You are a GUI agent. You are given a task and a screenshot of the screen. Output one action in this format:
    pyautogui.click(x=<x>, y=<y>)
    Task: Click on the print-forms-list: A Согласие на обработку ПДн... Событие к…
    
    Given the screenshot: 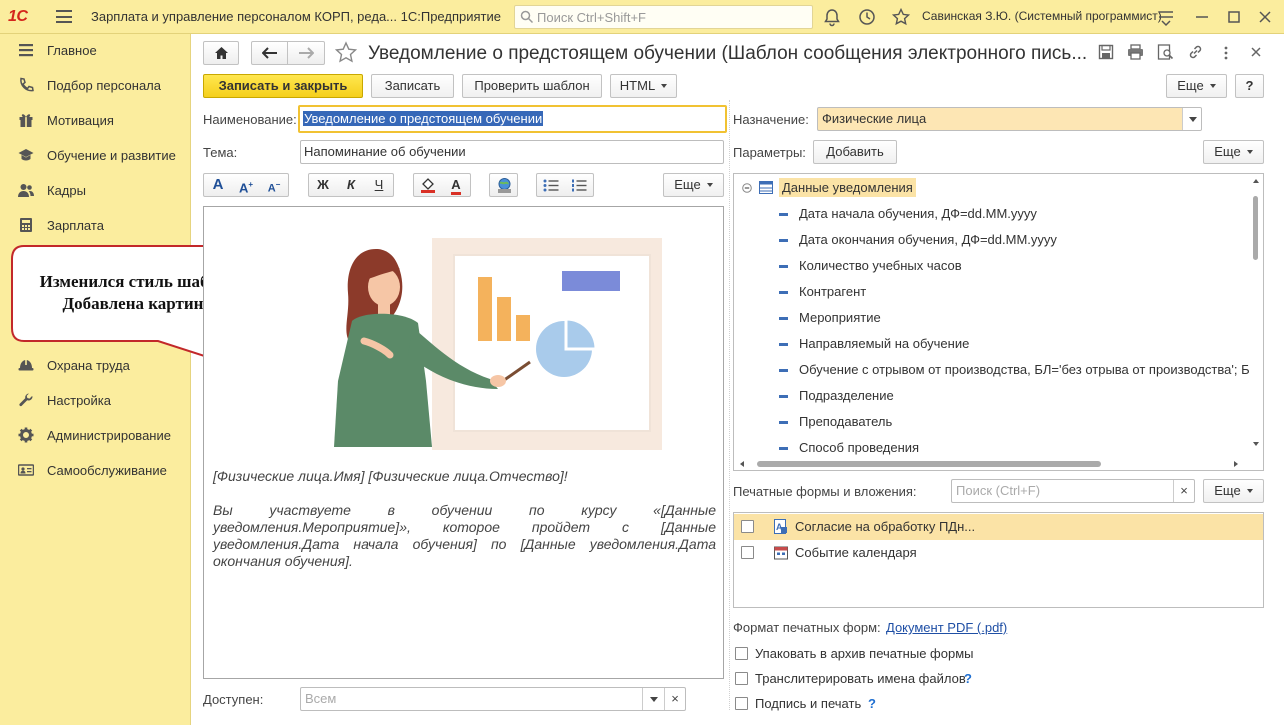 What is the action you would take?
    pyautogui.click(x=998, y=560)
    